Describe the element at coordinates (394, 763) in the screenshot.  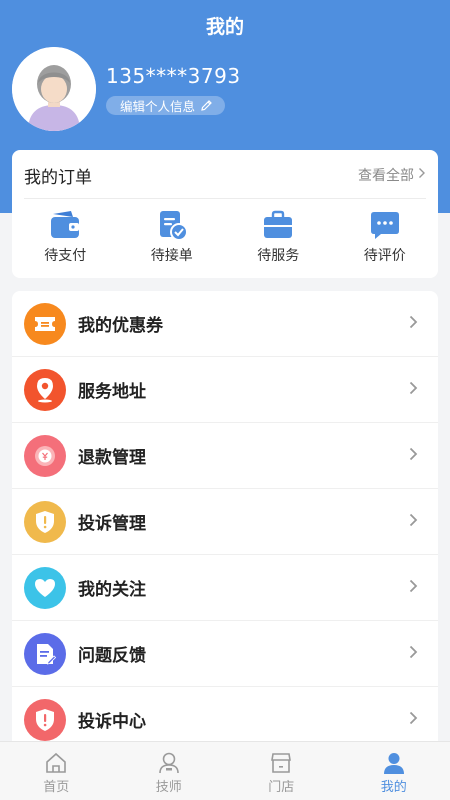
I see `profile-icon` at that location.